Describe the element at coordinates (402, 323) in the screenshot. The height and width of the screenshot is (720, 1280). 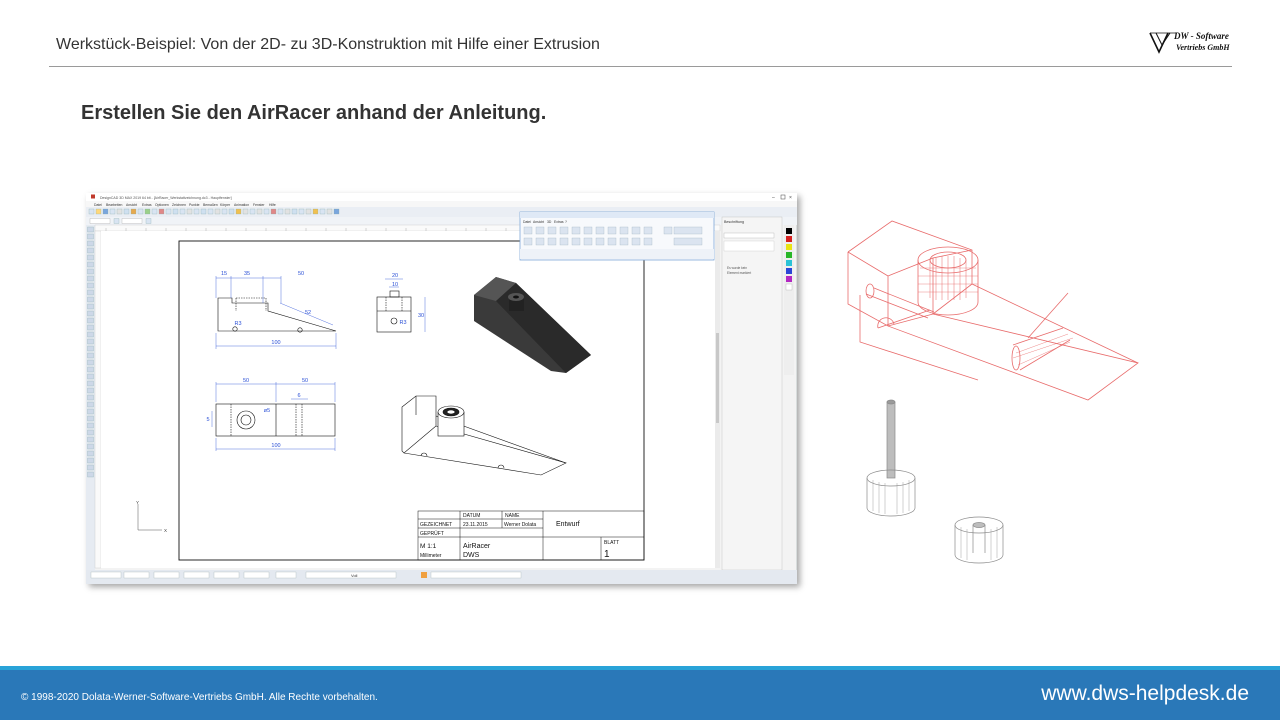
I see `dim-side-radius: R3` at that location.